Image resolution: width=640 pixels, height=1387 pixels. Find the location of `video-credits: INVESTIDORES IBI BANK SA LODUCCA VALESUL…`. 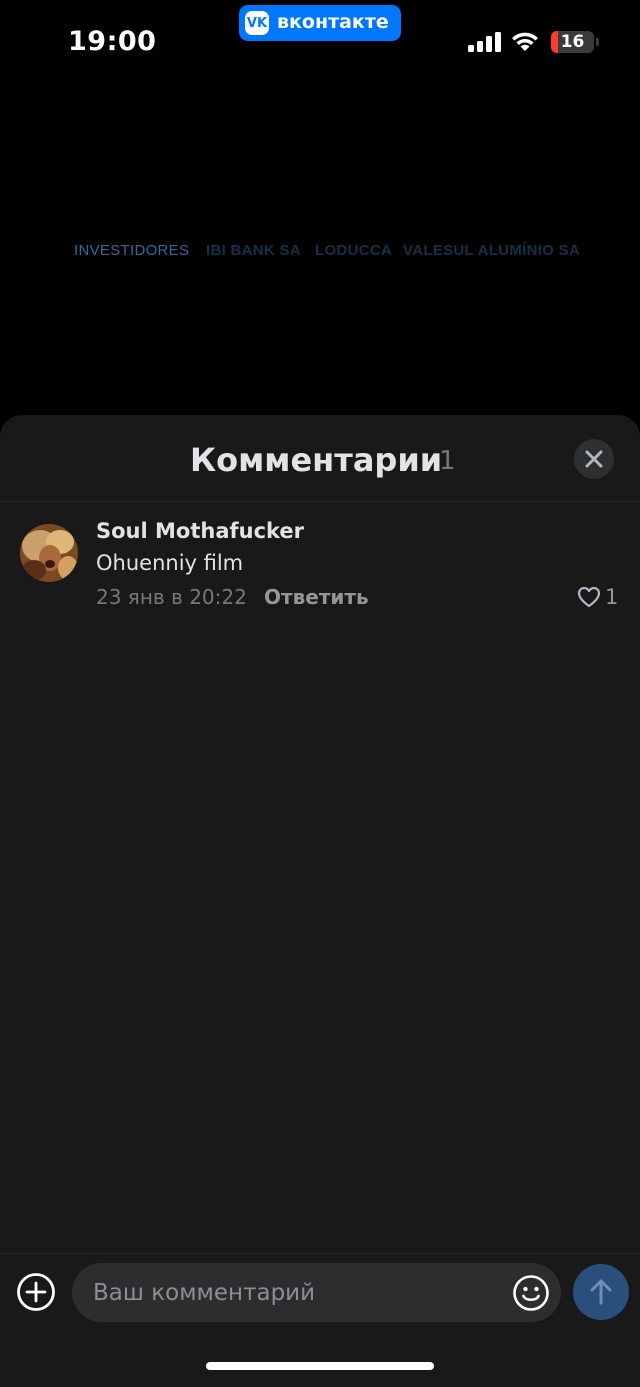

video-credits: INVESTIDORES IBI BANK SA LODUCCA VALESUL… is located at coordinates (320, 254).